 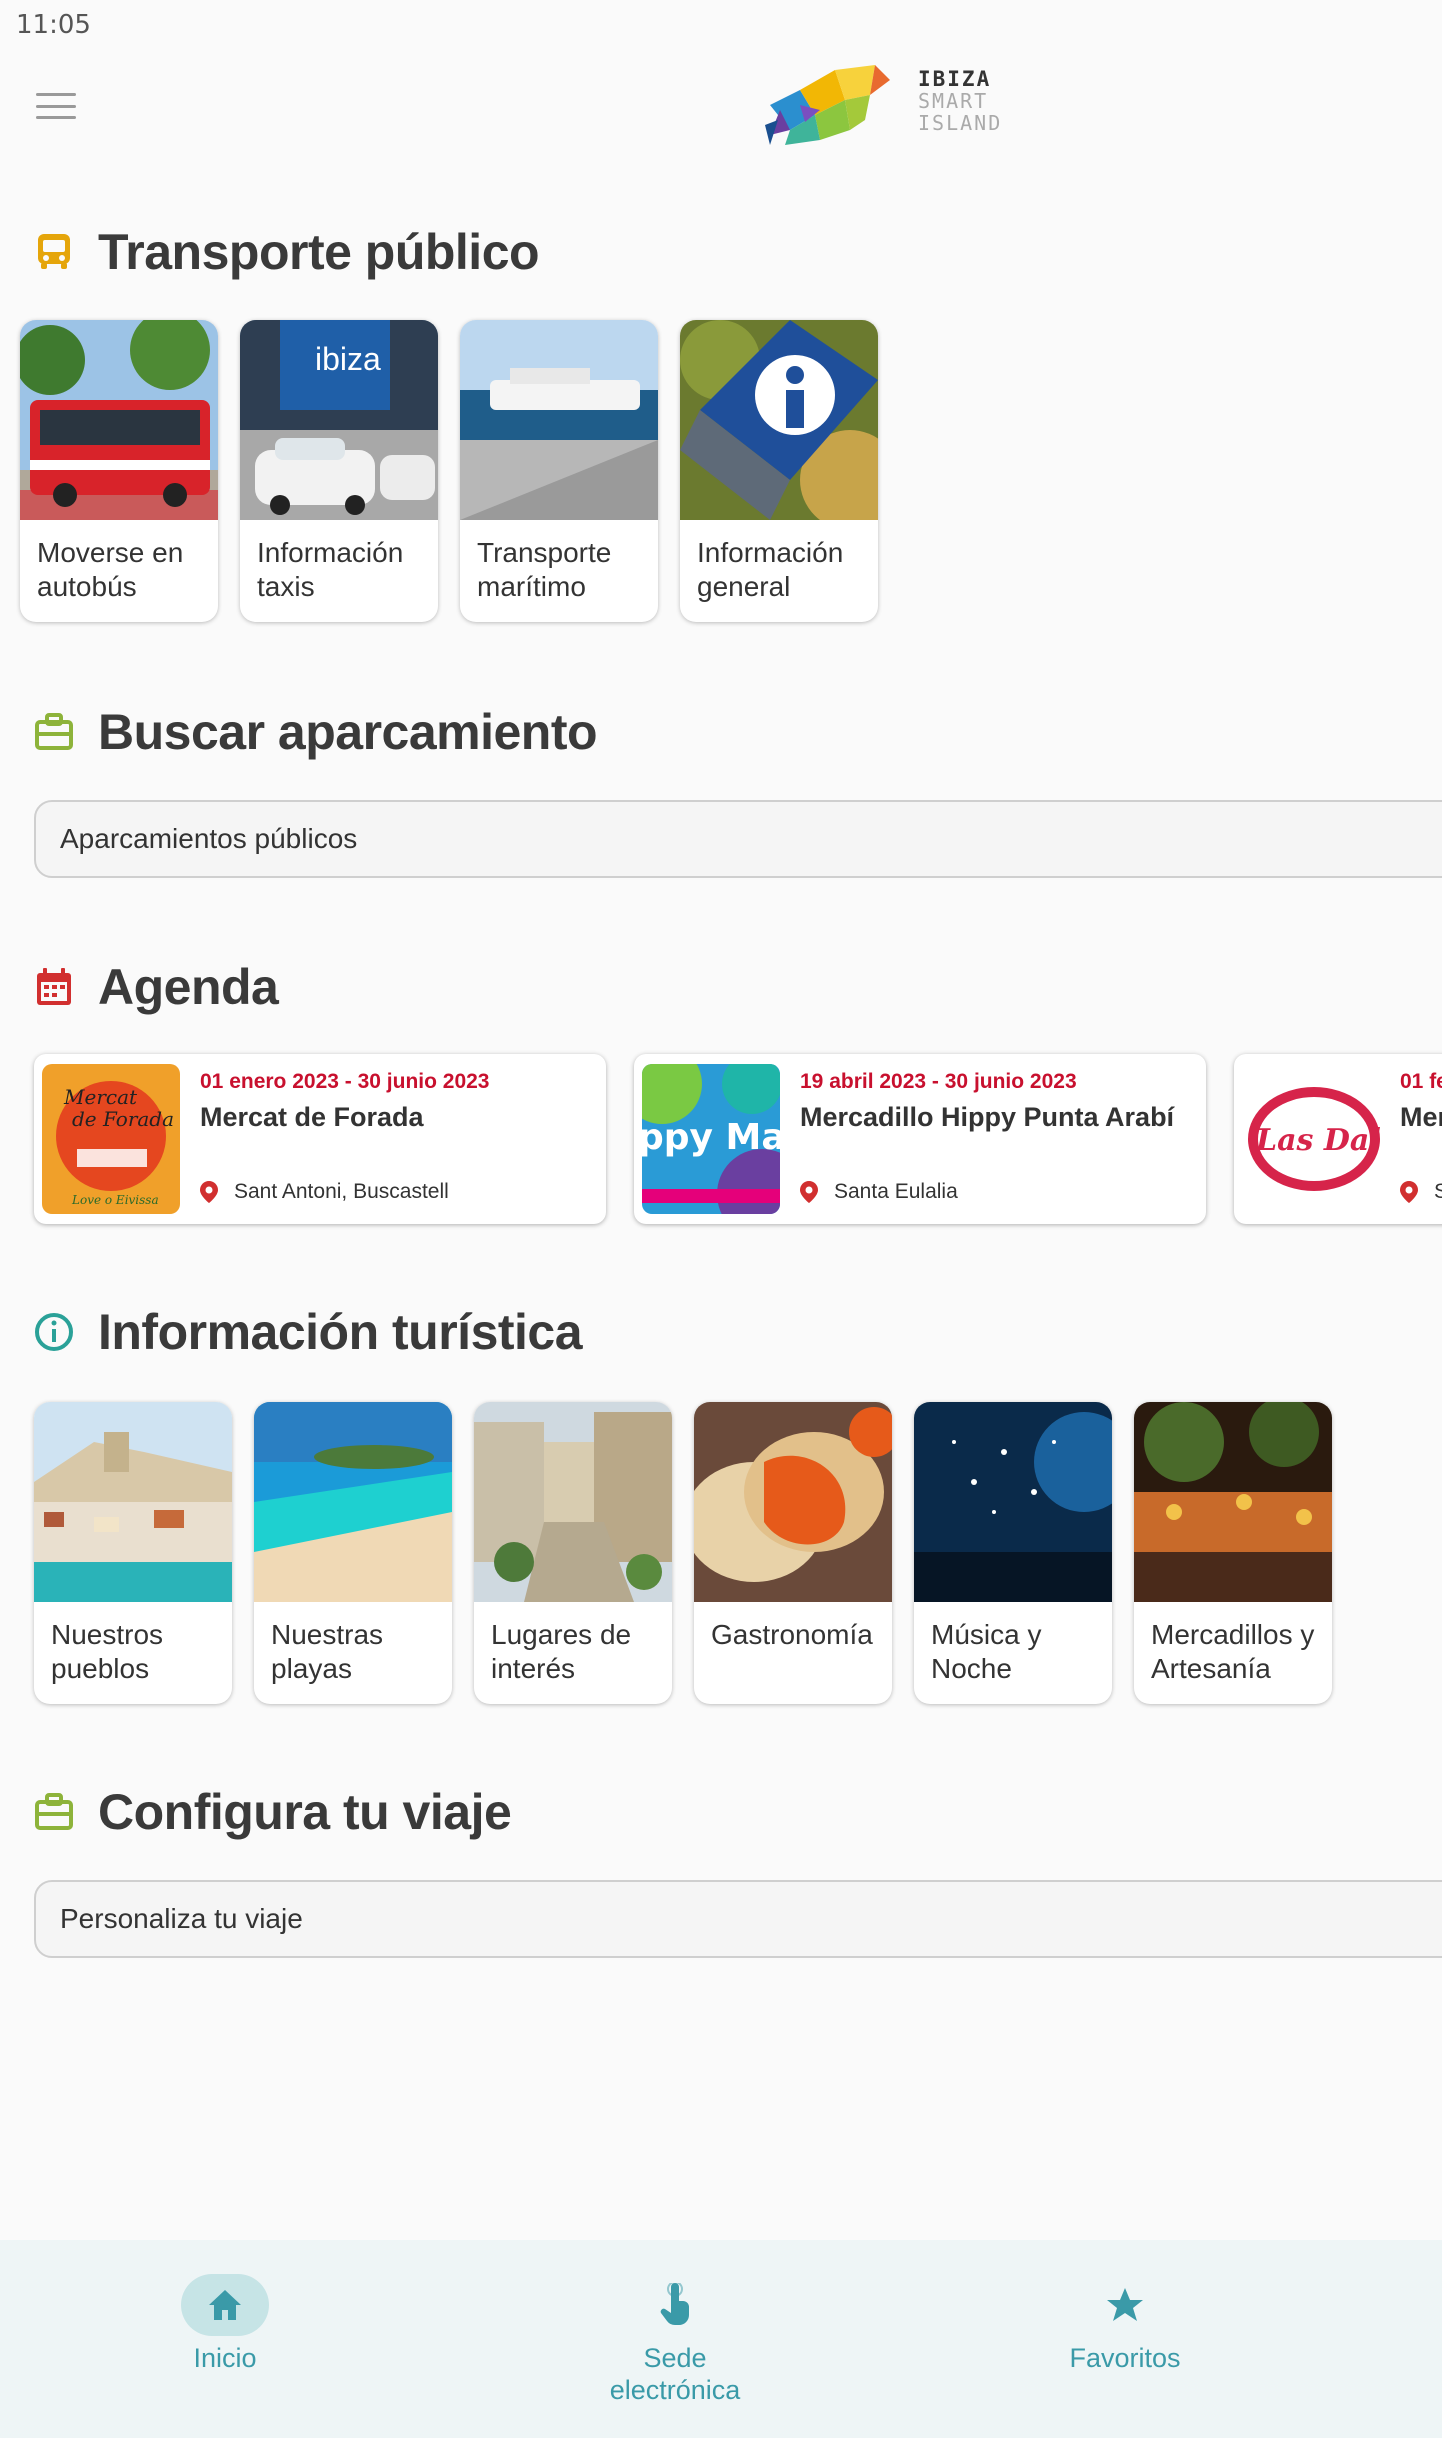 I want to click on tile-taxi: ibiza Información taxis, so click(x=339, y=471).